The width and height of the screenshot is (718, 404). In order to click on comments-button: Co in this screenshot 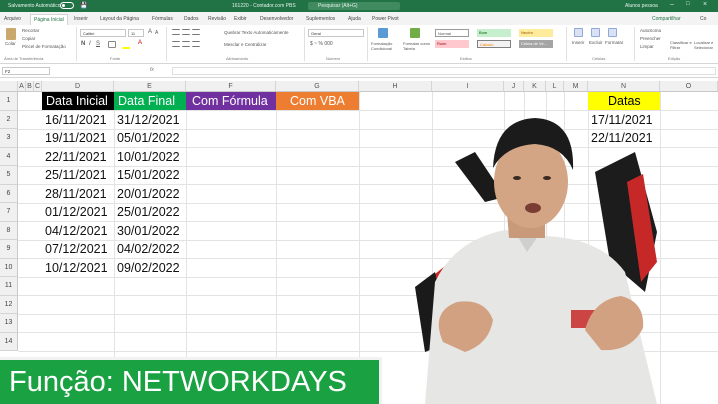, I will do `click(703, 19)`.